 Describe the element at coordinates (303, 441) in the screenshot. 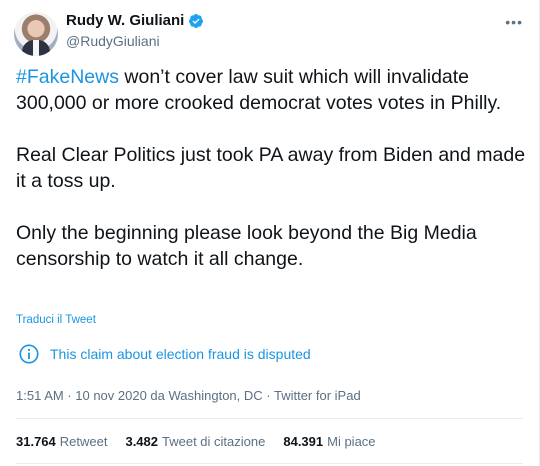

I see `stat-number: 84.391` at that location.